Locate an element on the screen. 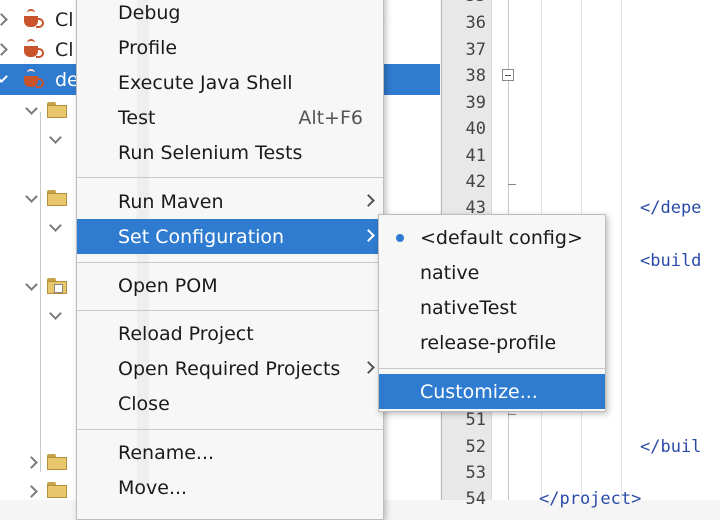 The image size is (720, 520). code-line: <build is located at coordinates (671, 261).